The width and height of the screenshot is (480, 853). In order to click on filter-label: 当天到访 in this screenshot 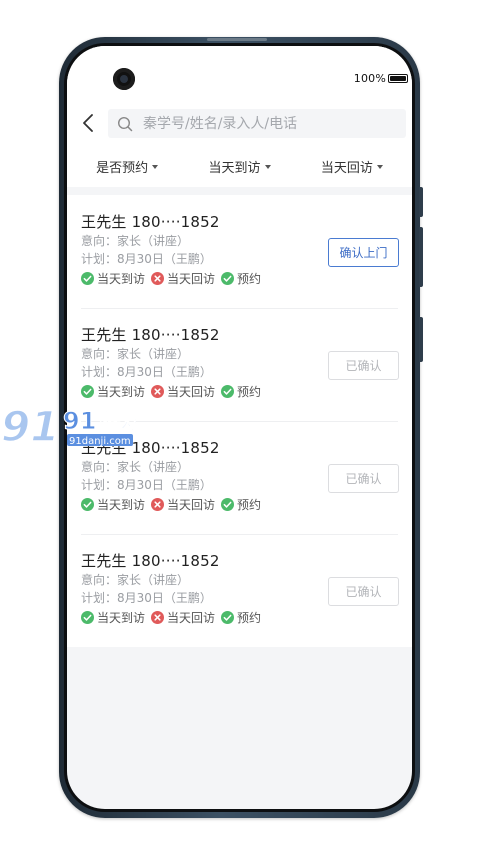, I will do `click(234, 168)`.